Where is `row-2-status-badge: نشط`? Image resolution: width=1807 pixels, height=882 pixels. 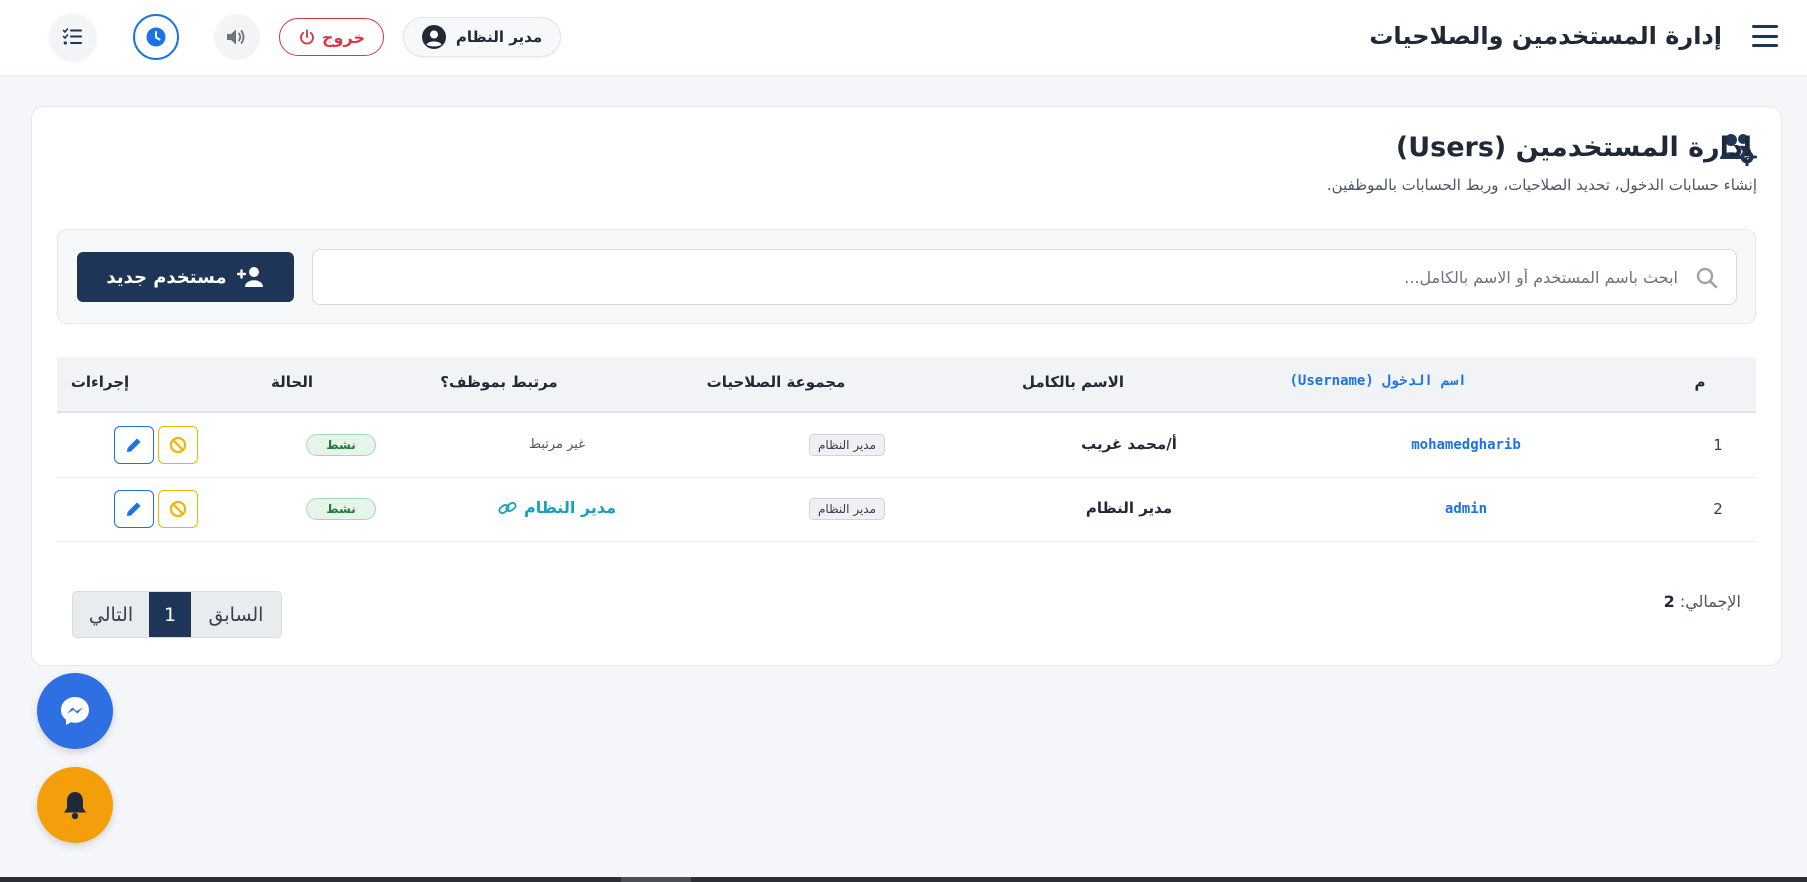 row-2-status-badge: نشط is located at coordinates (341, 509).